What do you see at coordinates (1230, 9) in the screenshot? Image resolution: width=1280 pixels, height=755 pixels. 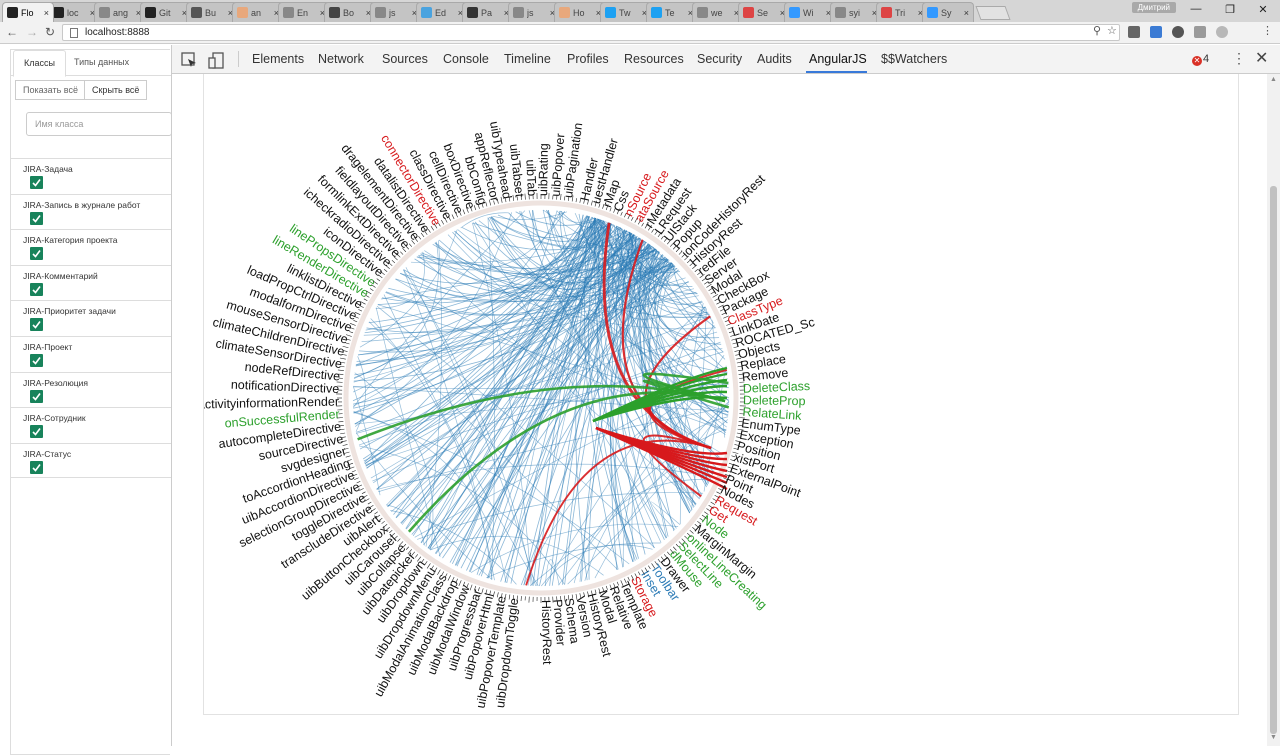 I see `restore-button: ❐` at bounding box center [1230, 9].